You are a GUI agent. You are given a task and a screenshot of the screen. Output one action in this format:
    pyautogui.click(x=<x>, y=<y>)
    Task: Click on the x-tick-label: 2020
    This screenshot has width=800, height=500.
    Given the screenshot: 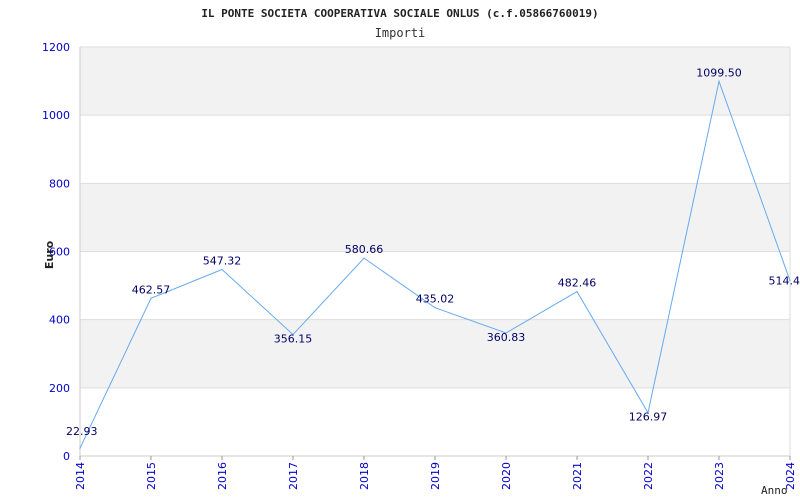 What is the action you would take?
    pyautogui.click(x=506, y=476)
    